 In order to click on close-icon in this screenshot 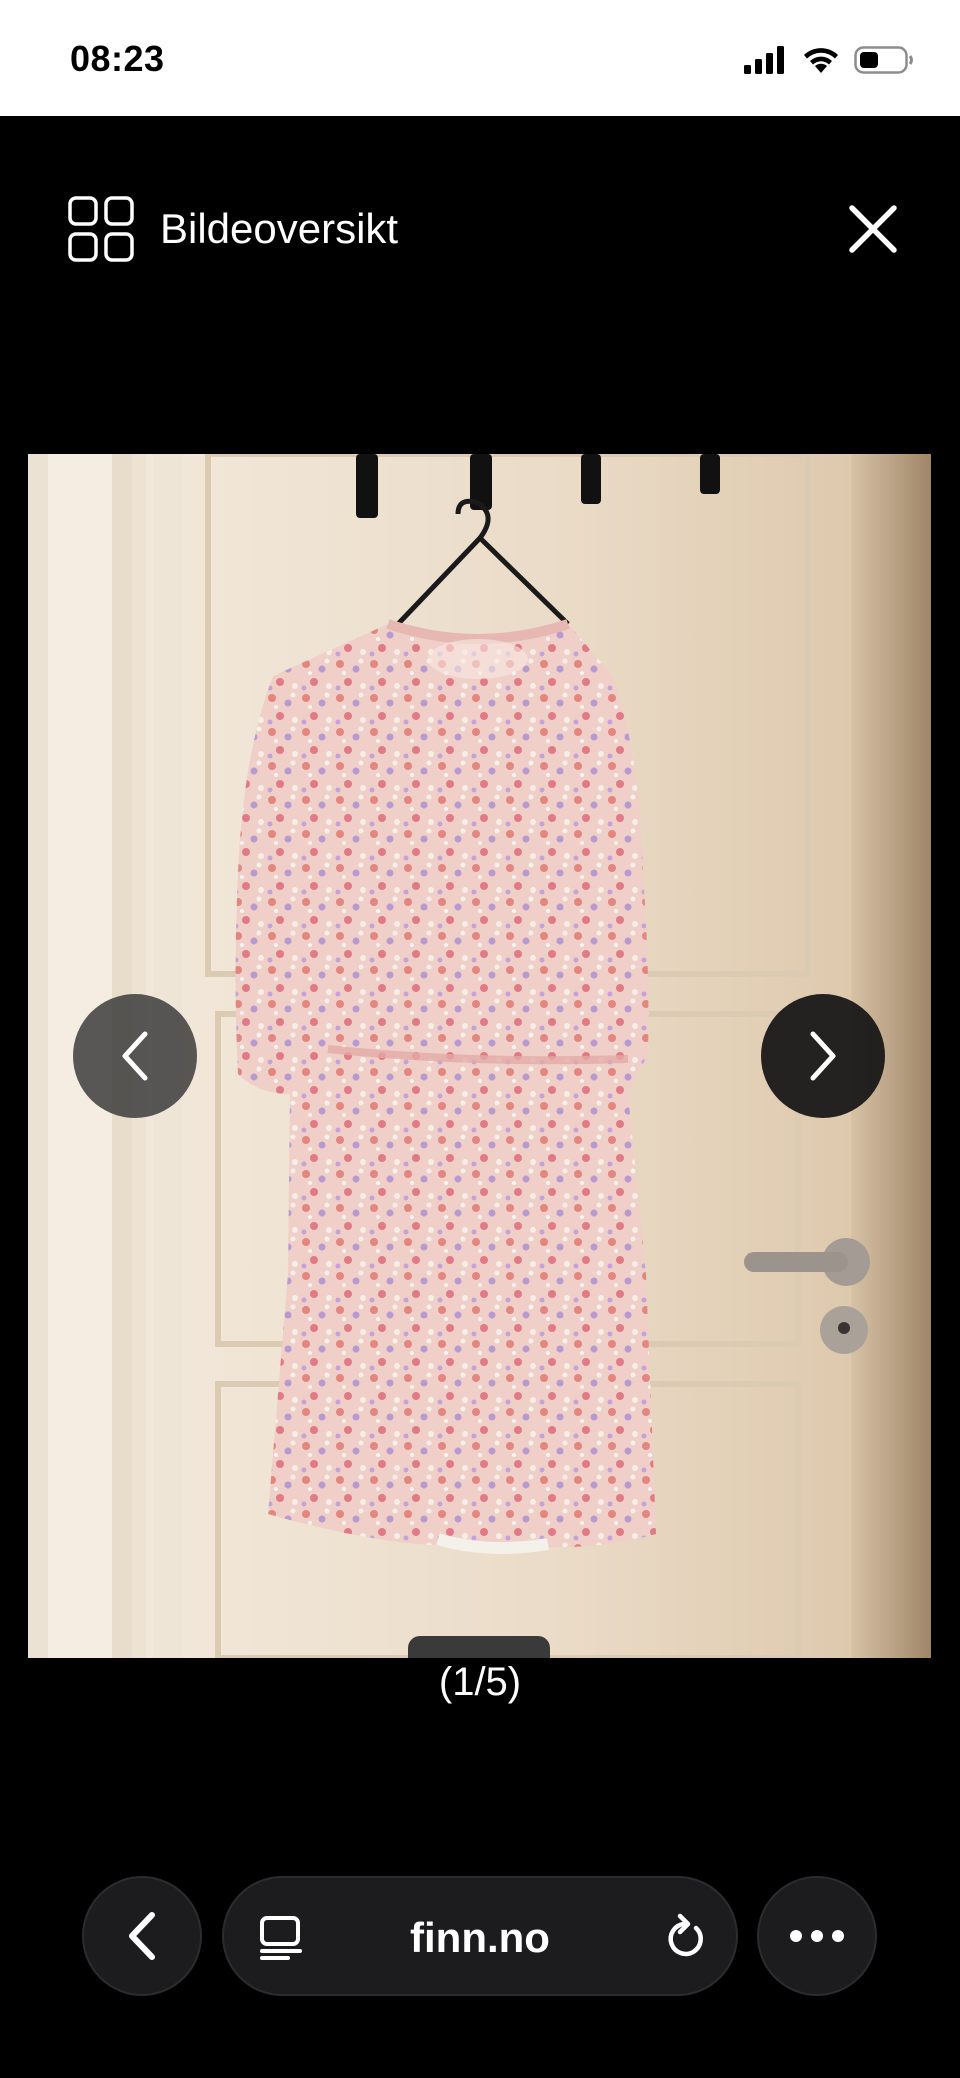, I will do `click(873, 229)`.